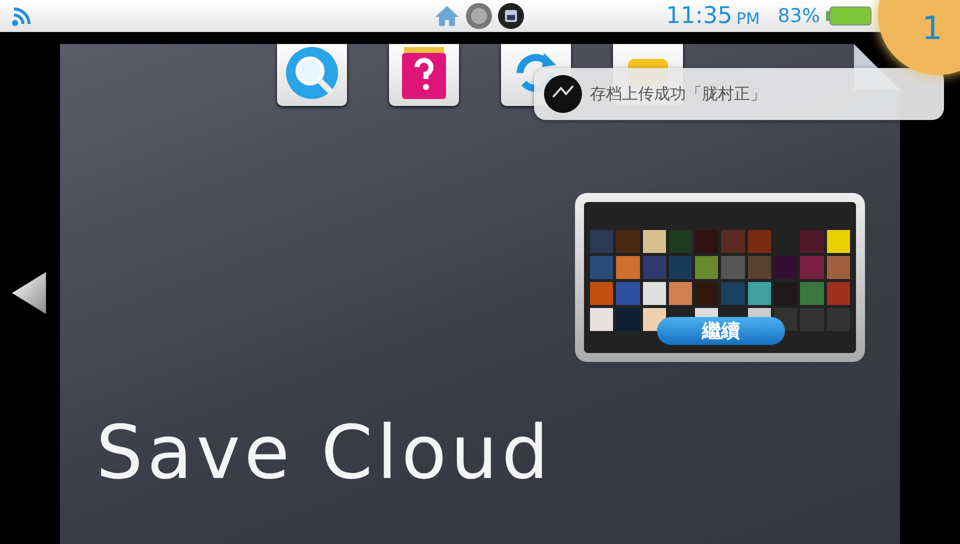 The image size is (960, 544). I want to click on notification-count: 1, so click(932, 28).